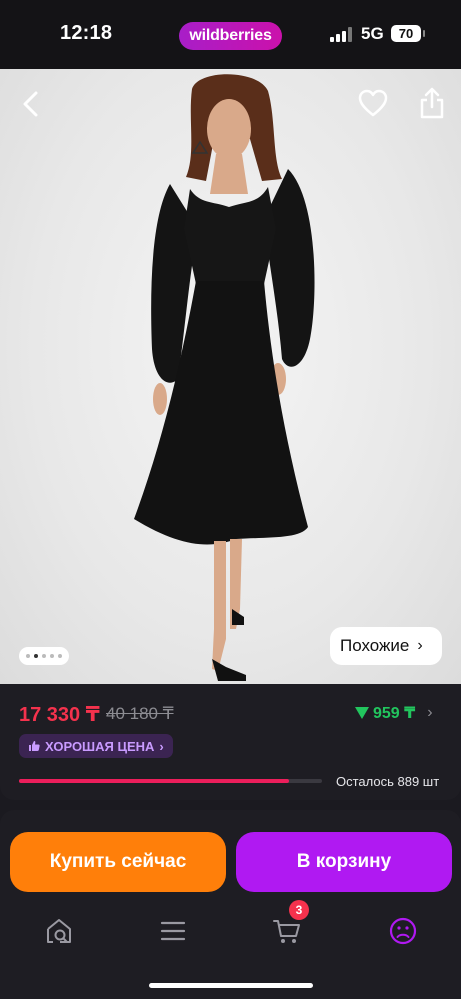  Describe the element at coordinates (59, 931) in the screenshot. I see `home-search-icon` at that location.